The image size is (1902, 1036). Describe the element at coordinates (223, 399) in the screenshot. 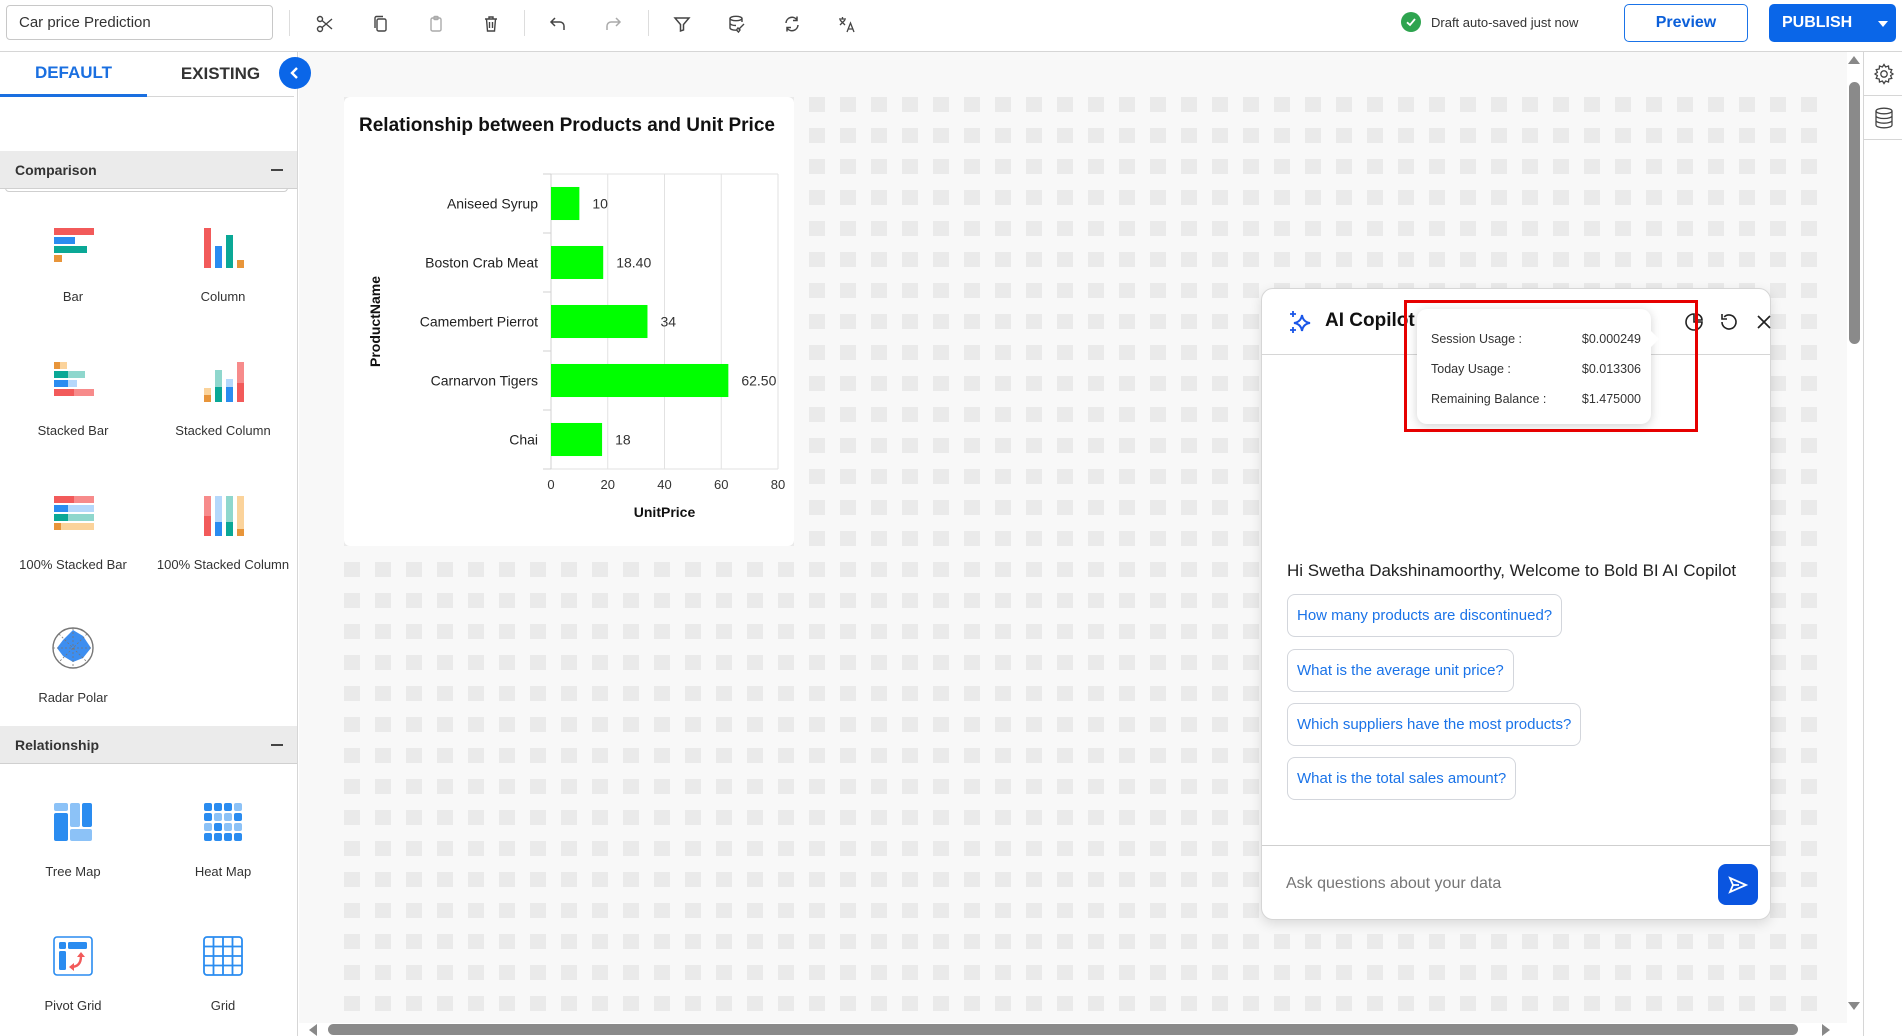

I see `widget-stacked-column: Stacked Column` at that location.